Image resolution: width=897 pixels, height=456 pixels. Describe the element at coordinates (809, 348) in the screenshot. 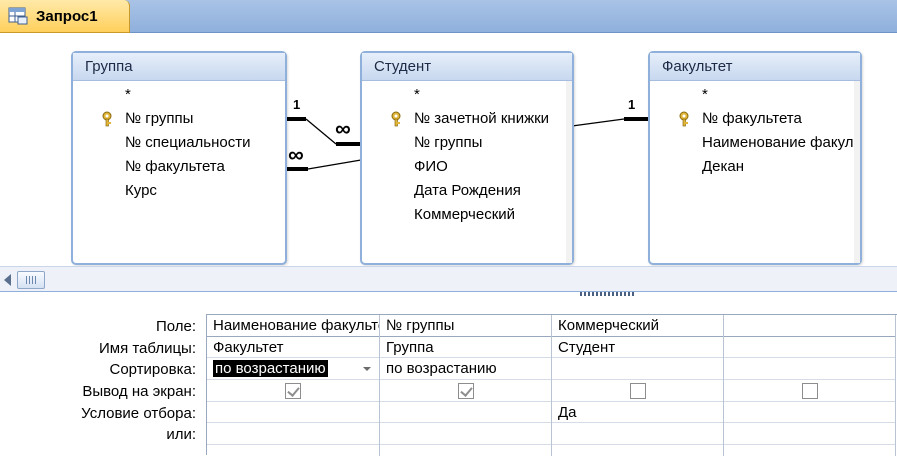

I see `table-cell` at that location.